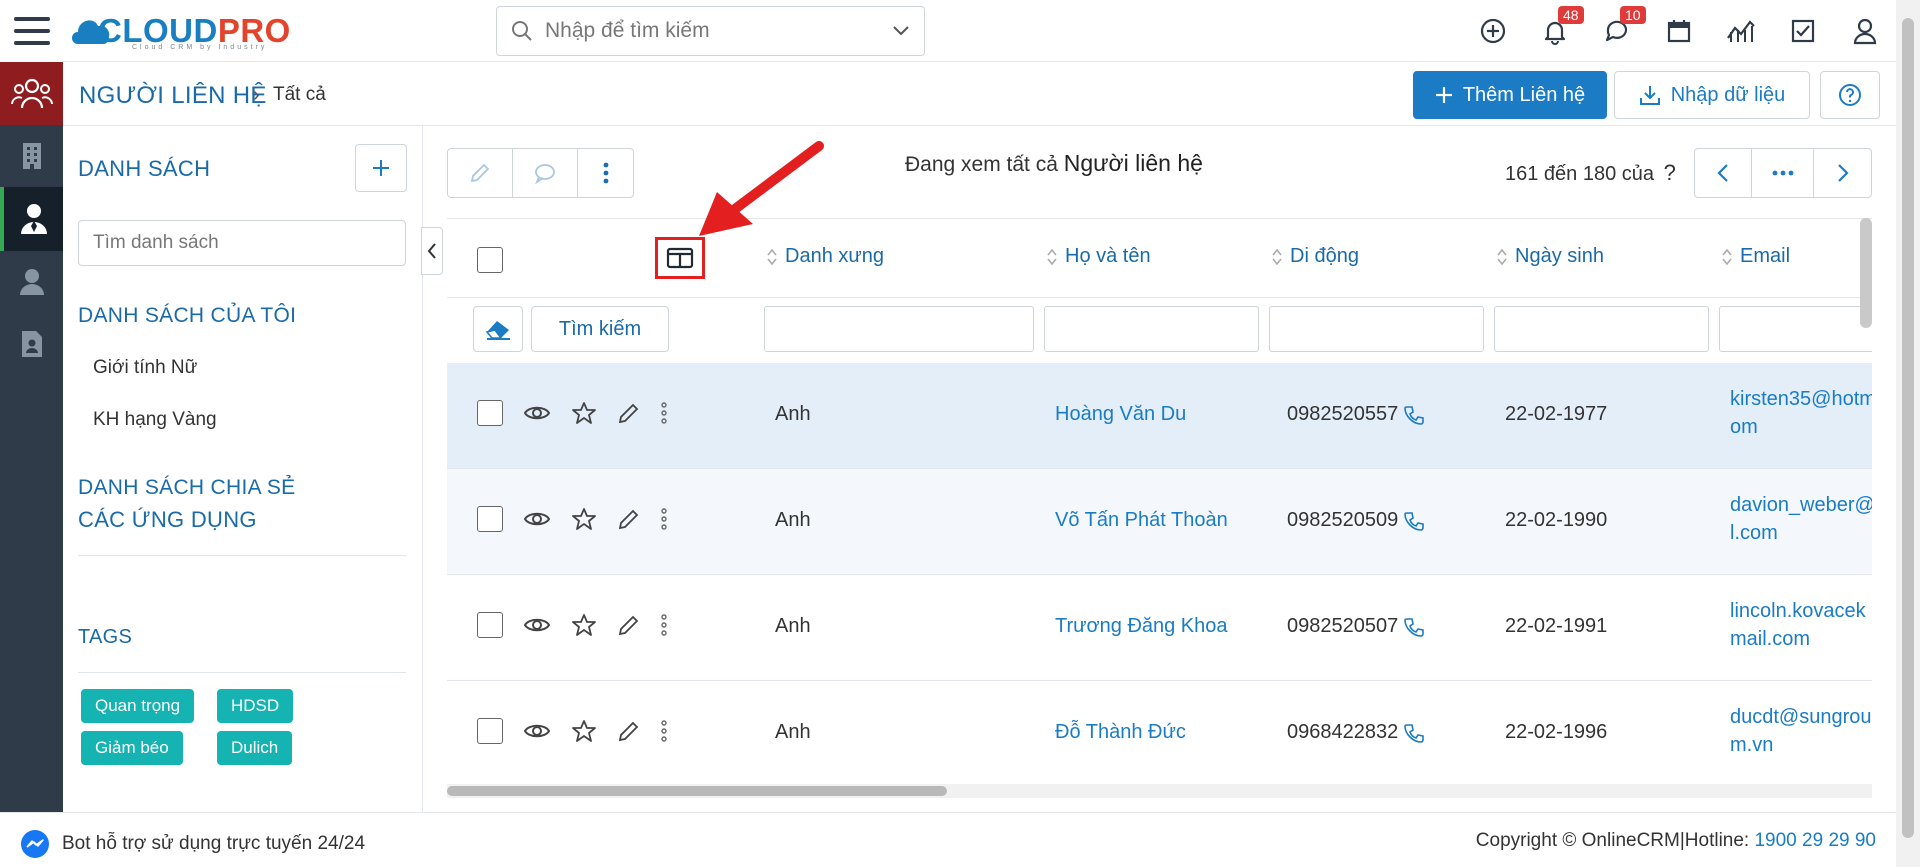 The height and width of the screenshot is (867, 1920). What do you see at coordinates (1601, 329) in the screenshot?
I see `filter-birthday-input` at bounding box center [1601, 329].